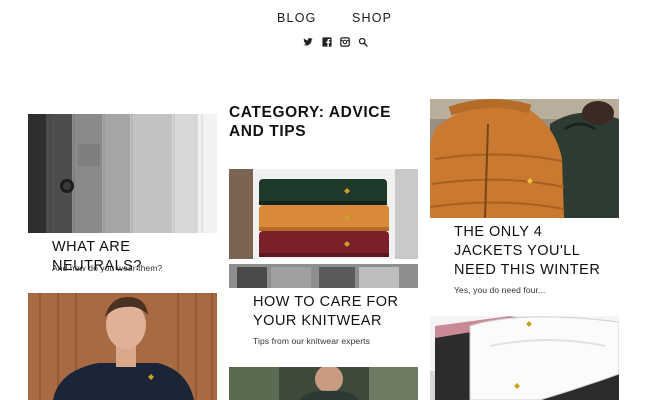  Describe the element at coordinates (336, 42) in the screenshot. I see `social-links` at that location.